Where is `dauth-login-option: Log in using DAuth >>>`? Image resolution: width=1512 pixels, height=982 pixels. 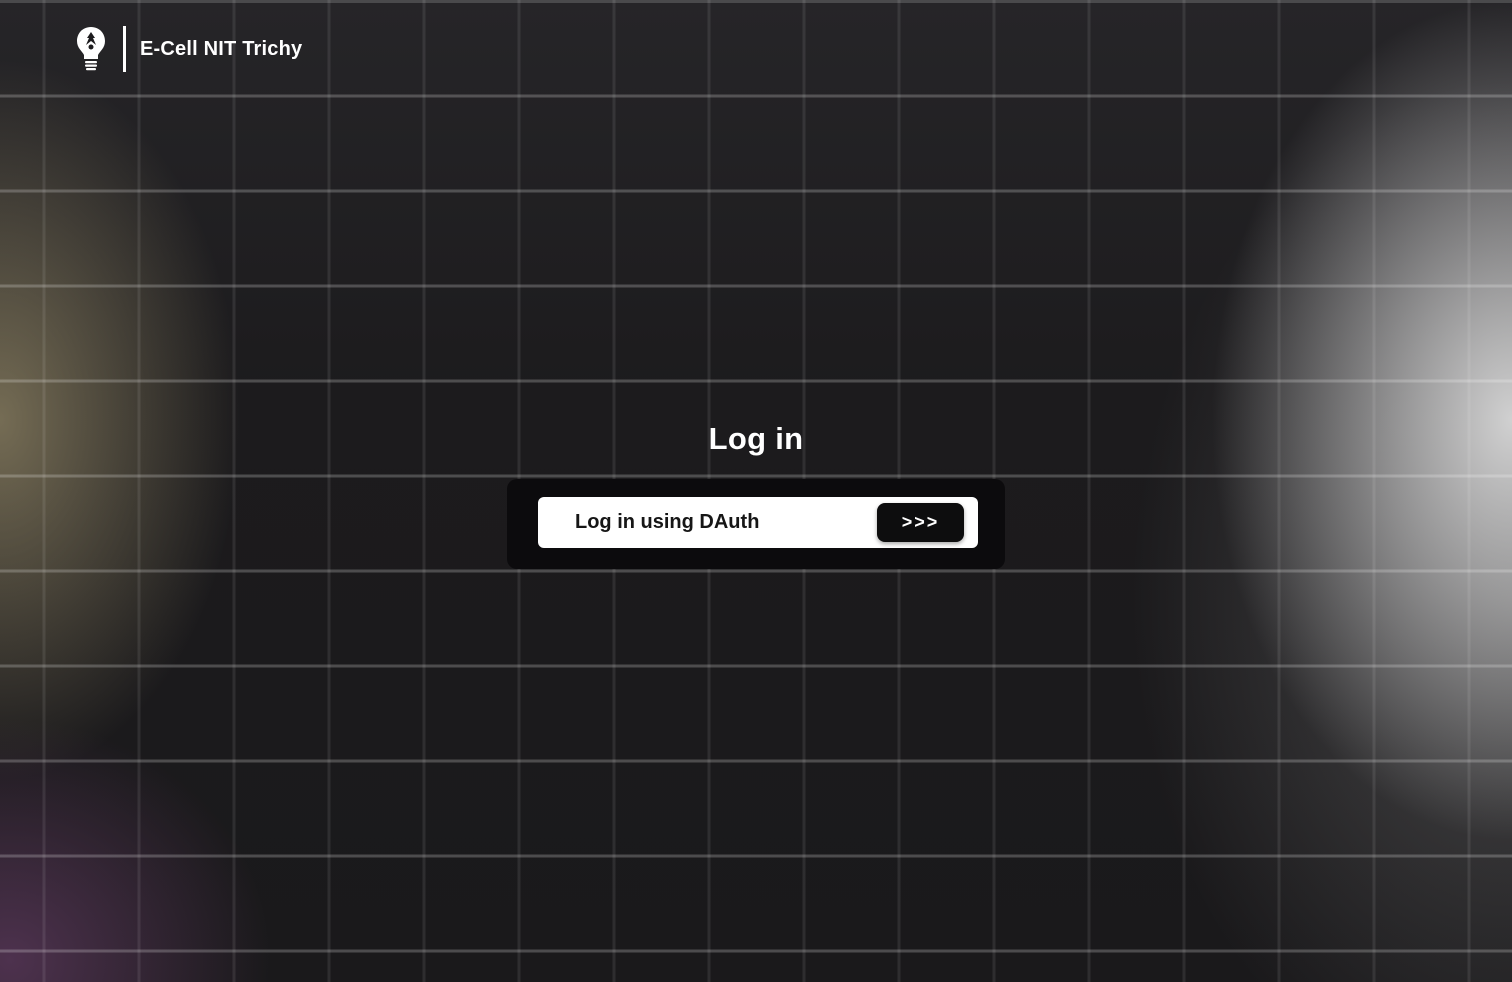 dauth-login-option: Log in using DAuth >>> is located at coordinates (758, 522).